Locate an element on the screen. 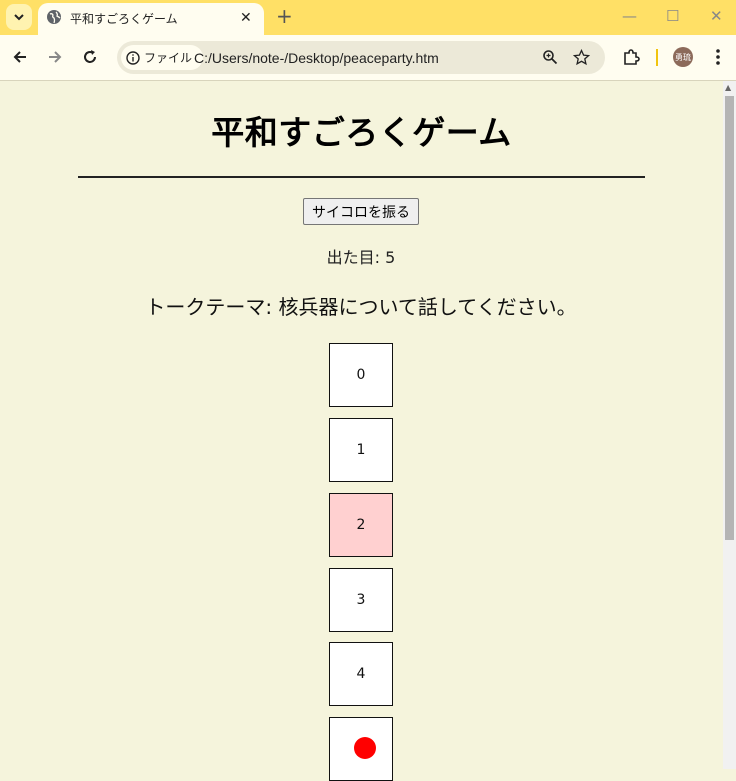 The height and width of the screenshot is (781, 736). board-cell-0: 0 is located at coordinates (361, 375).